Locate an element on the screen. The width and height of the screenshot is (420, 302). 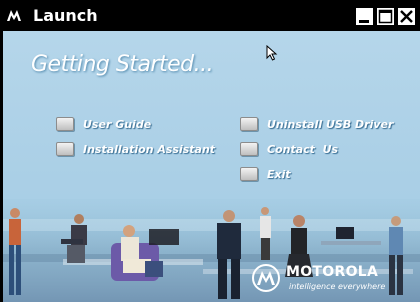
maximize-icon is located at coordinates (385, 16).